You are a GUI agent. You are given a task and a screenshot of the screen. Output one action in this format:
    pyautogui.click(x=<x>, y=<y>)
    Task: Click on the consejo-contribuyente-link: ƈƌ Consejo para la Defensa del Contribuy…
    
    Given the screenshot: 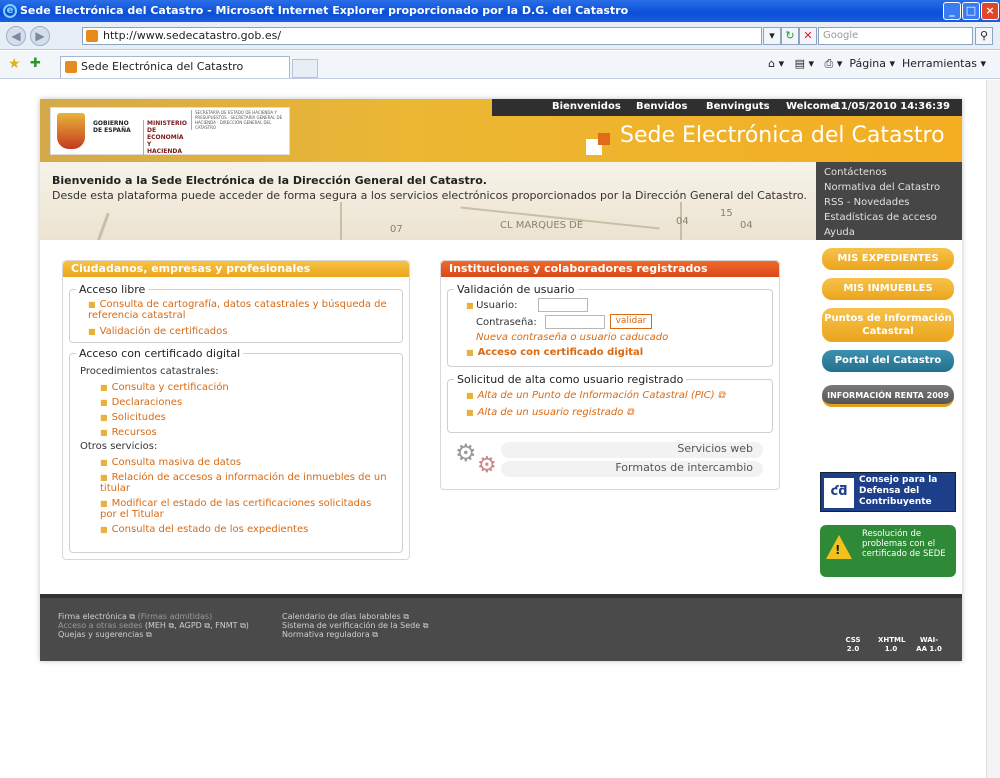 What is the action you would take?
    pyautogui.click(x=888, y=492)
    